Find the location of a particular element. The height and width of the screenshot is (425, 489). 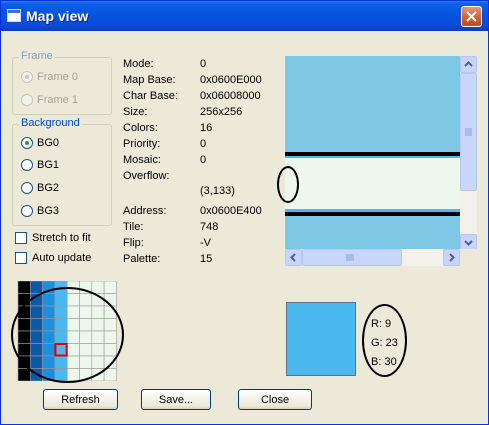

flip-value: -V is located at coordinates (205, 243).